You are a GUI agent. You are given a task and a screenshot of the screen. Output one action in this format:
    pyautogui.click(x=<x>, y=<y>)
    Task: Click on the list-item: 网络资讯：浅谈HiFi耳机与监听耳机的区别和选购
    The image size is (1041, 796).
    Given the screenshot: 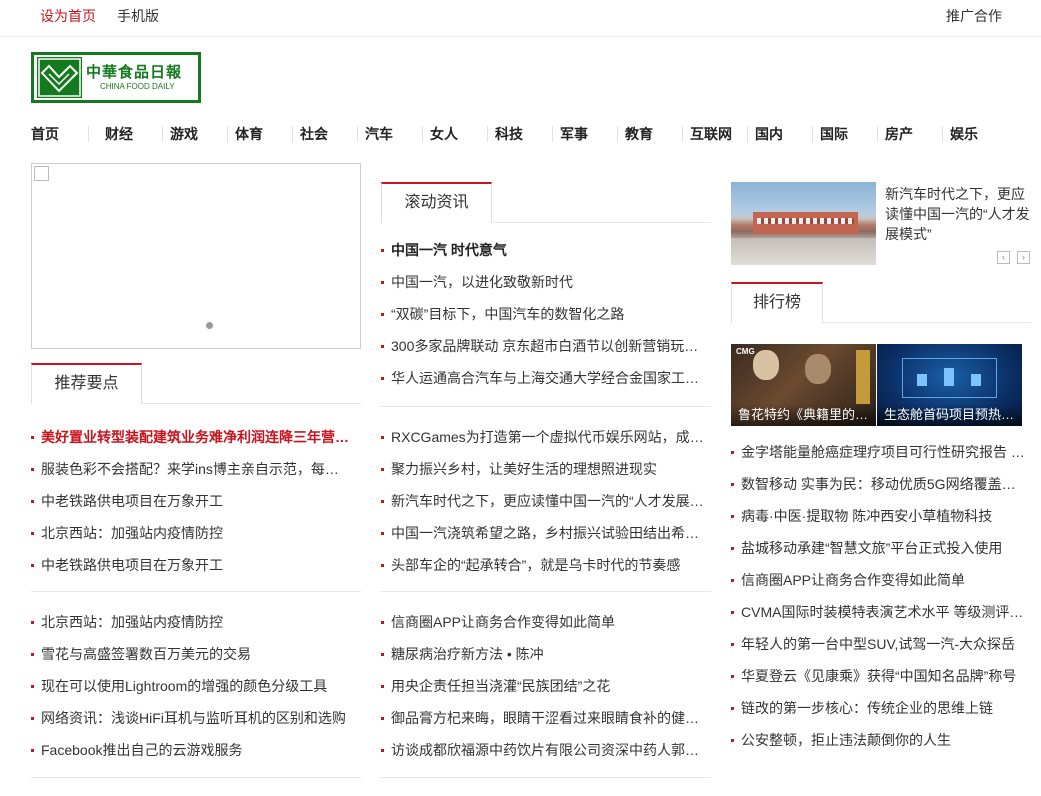 What is the action you would take?
    pyautogui.click(x=190, y=718)
    